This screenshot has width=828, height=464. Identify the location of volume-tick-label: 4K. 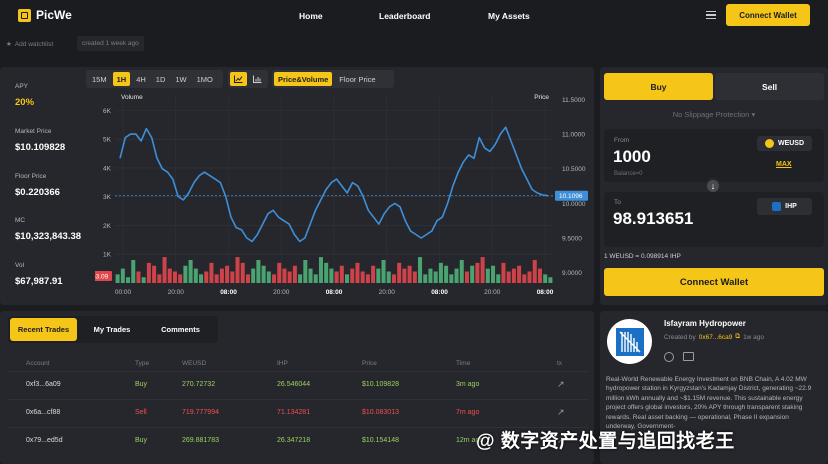
(107, 168).